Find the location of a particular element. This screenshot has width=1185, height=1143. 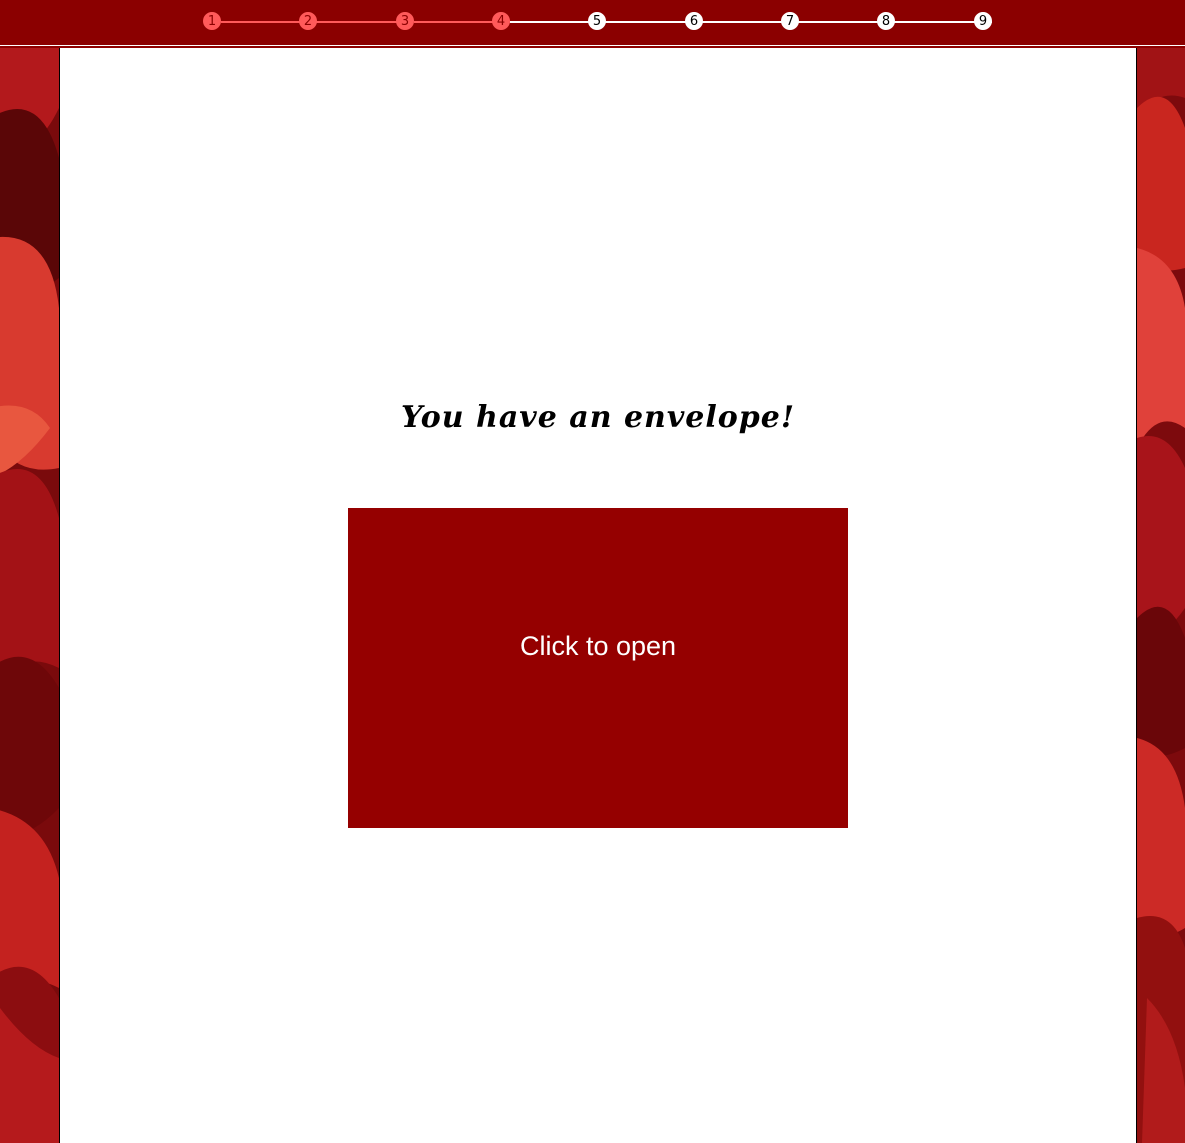

progress-bar: 1 2 3 4 5 6 7 8 9 is located at coordinates (592, 23).